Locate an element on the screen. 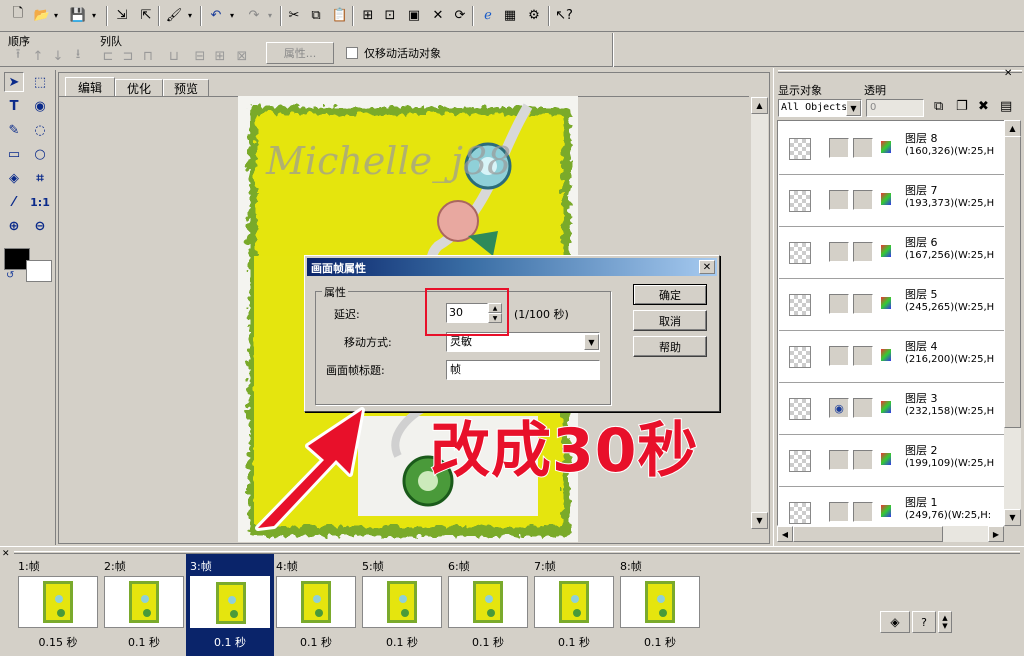 This screenshot has width=1024, height=656. align-left-icon: ⊏ is located at coordinates (108, 56).